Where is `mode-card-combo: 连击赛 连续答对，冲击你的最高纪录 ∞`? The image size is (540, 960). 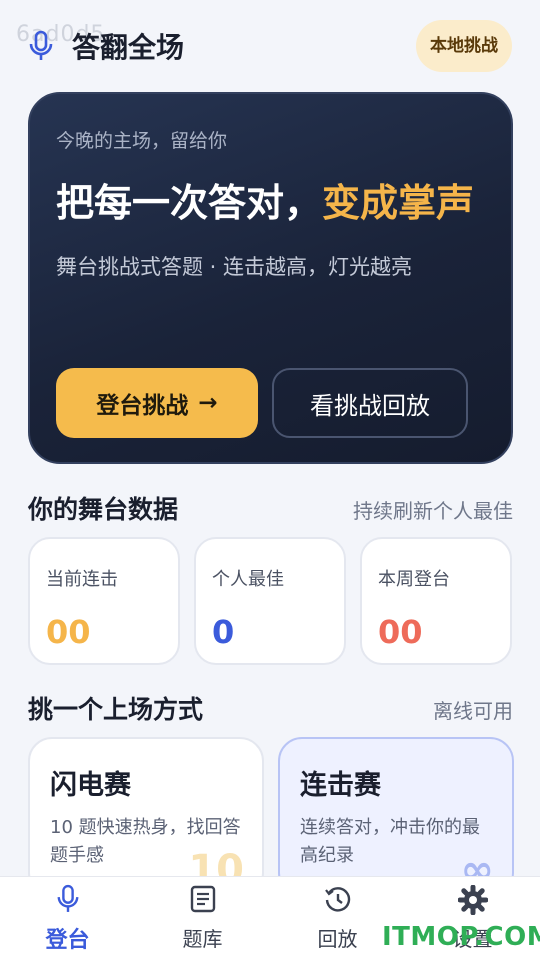 mode-card-combo: 连击赛 连续答对，冲击你的最高纪录 ∞ is located at coordinates (396, 817).